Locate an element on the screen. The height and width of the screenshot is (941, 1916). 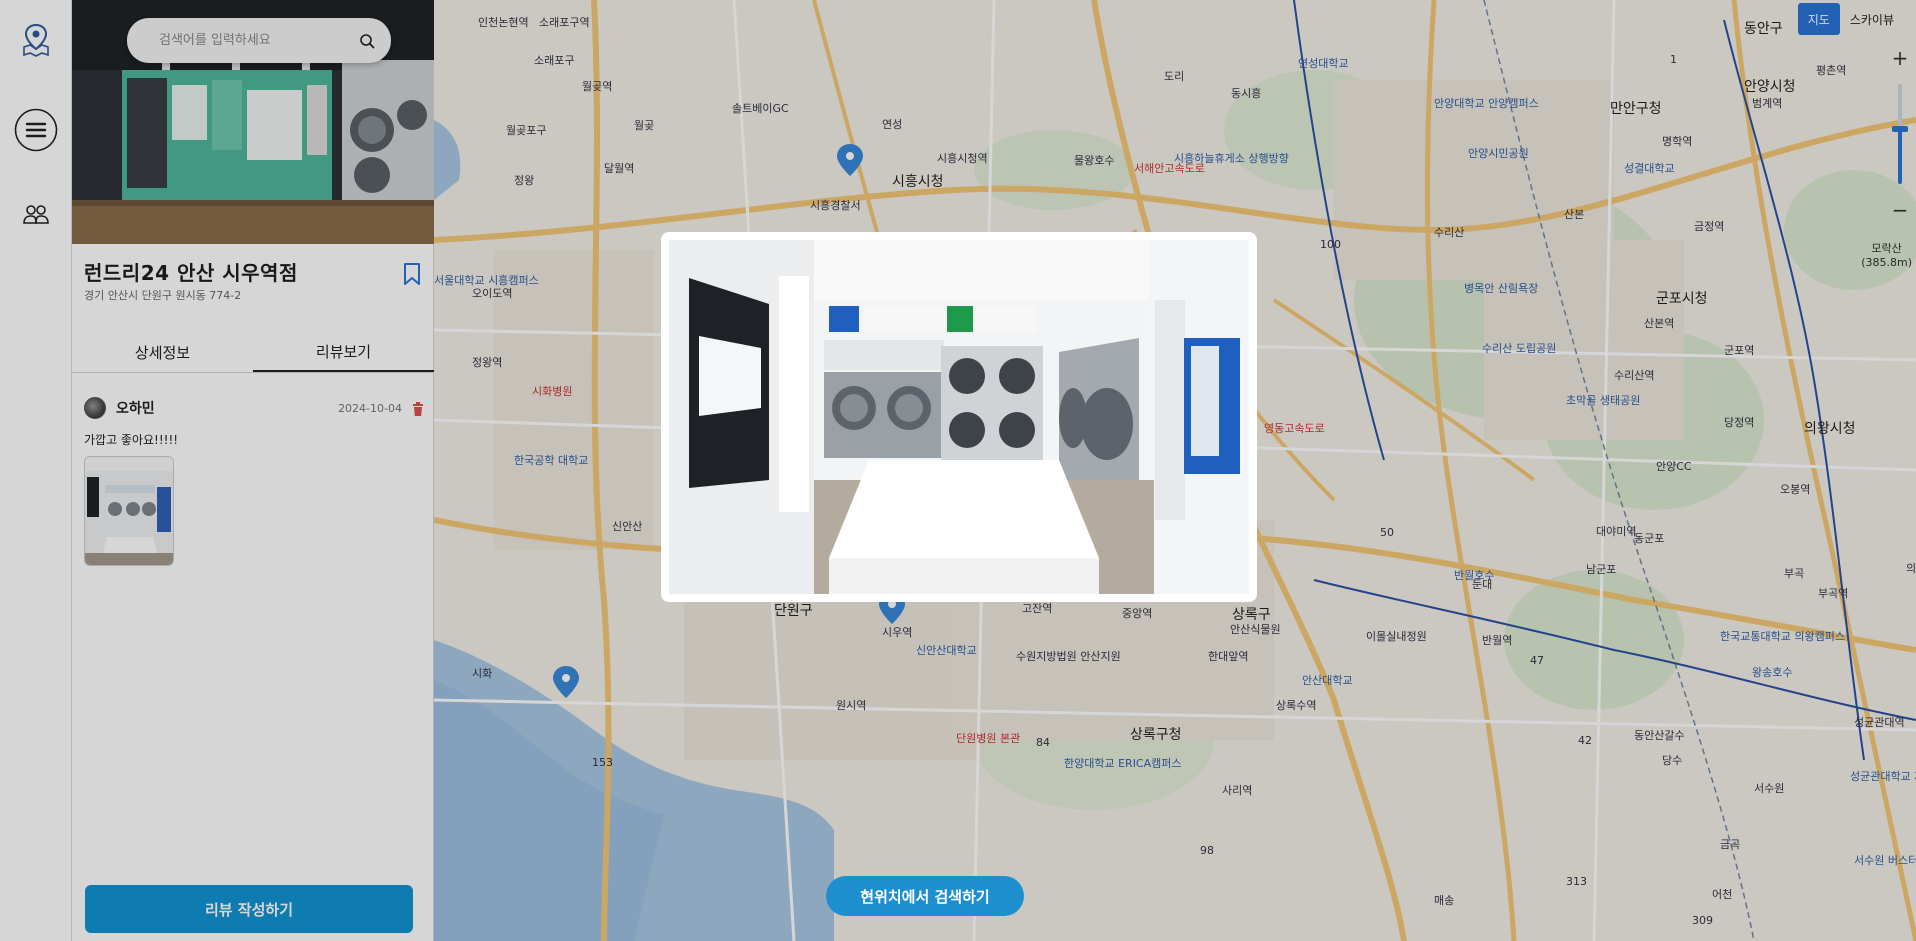
search-current-location-button: 현위치에서 검색하기 is located at coordinates (925, 896).